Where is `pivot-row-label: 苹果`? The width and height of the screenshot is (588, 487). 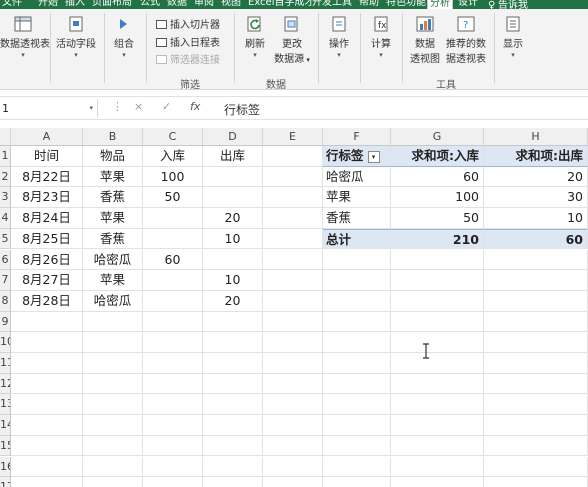 pivot-row-label: 苹果 is located at coordinates (357, 198).